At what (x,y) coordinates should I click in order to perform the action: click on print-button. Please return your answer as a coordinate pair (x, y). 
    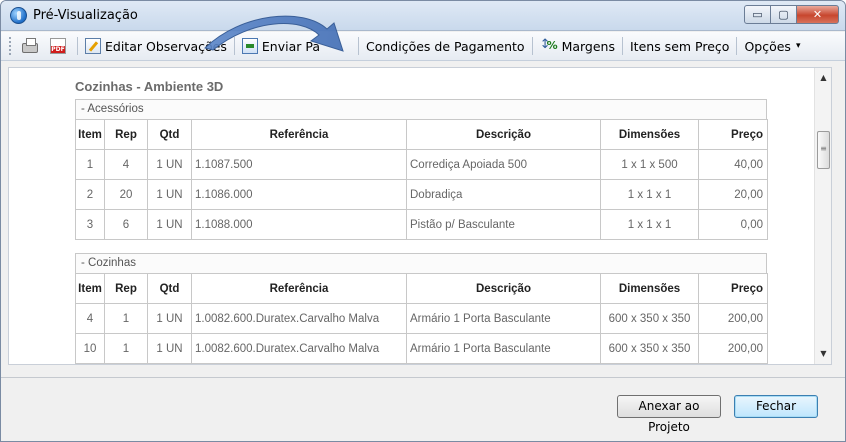
    Looking at the image, I should click on (32, 46).